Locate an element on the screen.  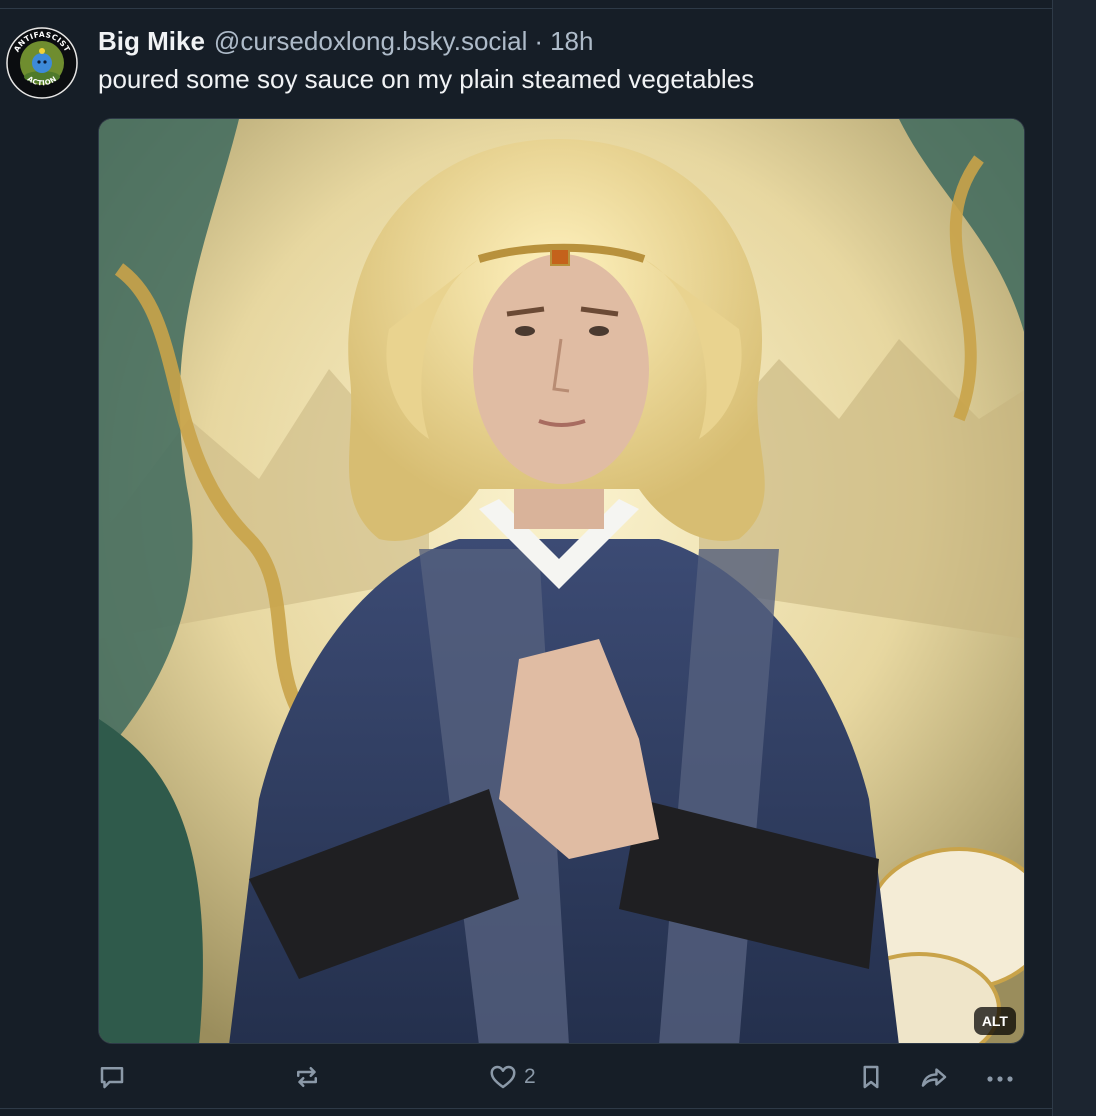
reply-button is located at coordinates (112, 1077).